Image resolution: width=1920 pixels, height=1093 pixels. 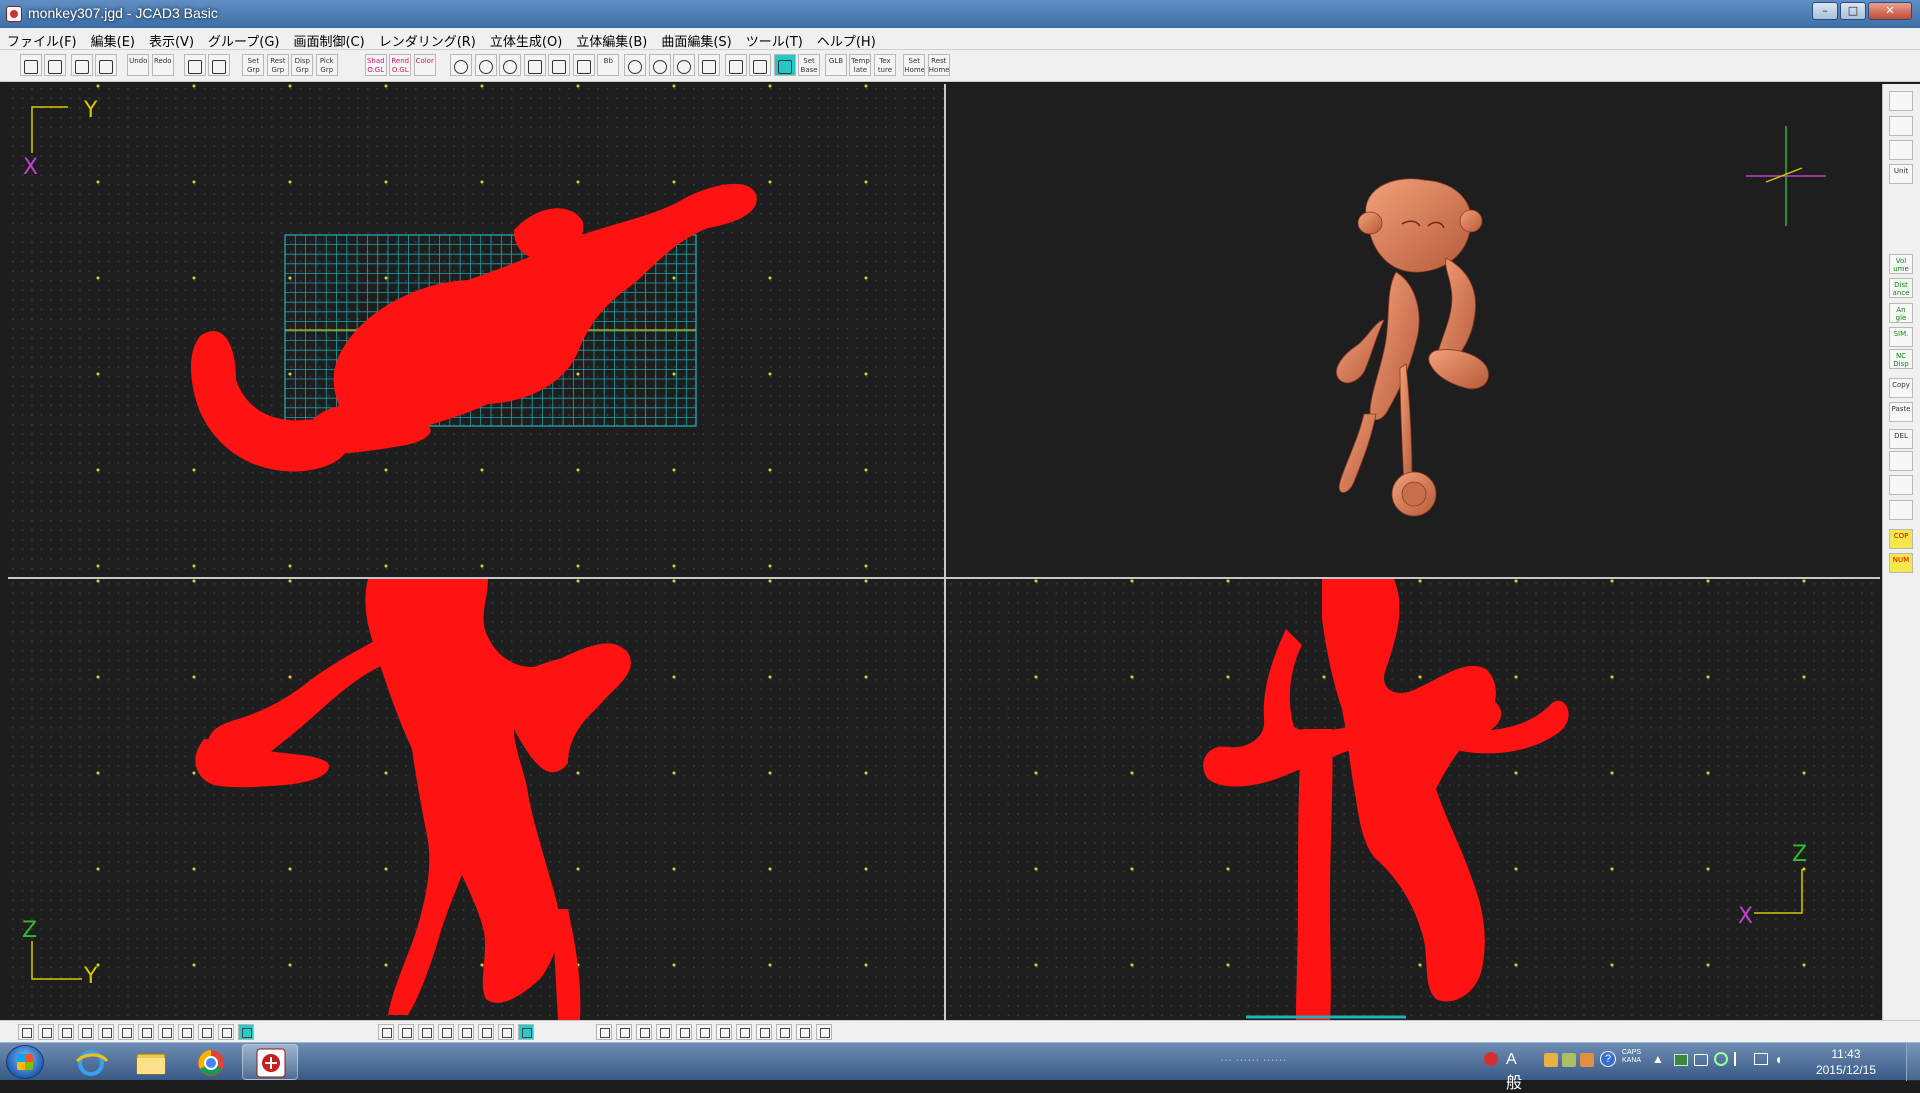 I want to click on display-icon, so click(x=1701, y=1060).